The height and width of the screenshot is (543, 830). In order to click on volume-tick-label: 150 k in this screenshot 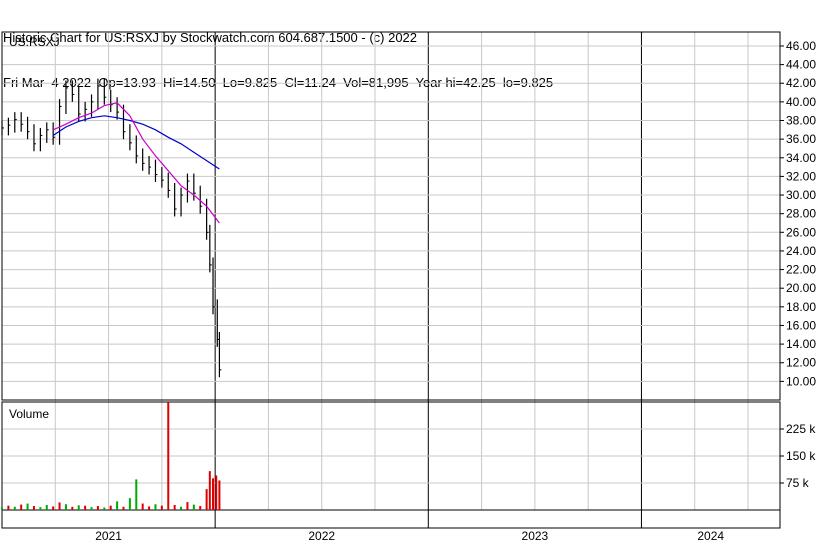, I will do `click(801, 456)`.